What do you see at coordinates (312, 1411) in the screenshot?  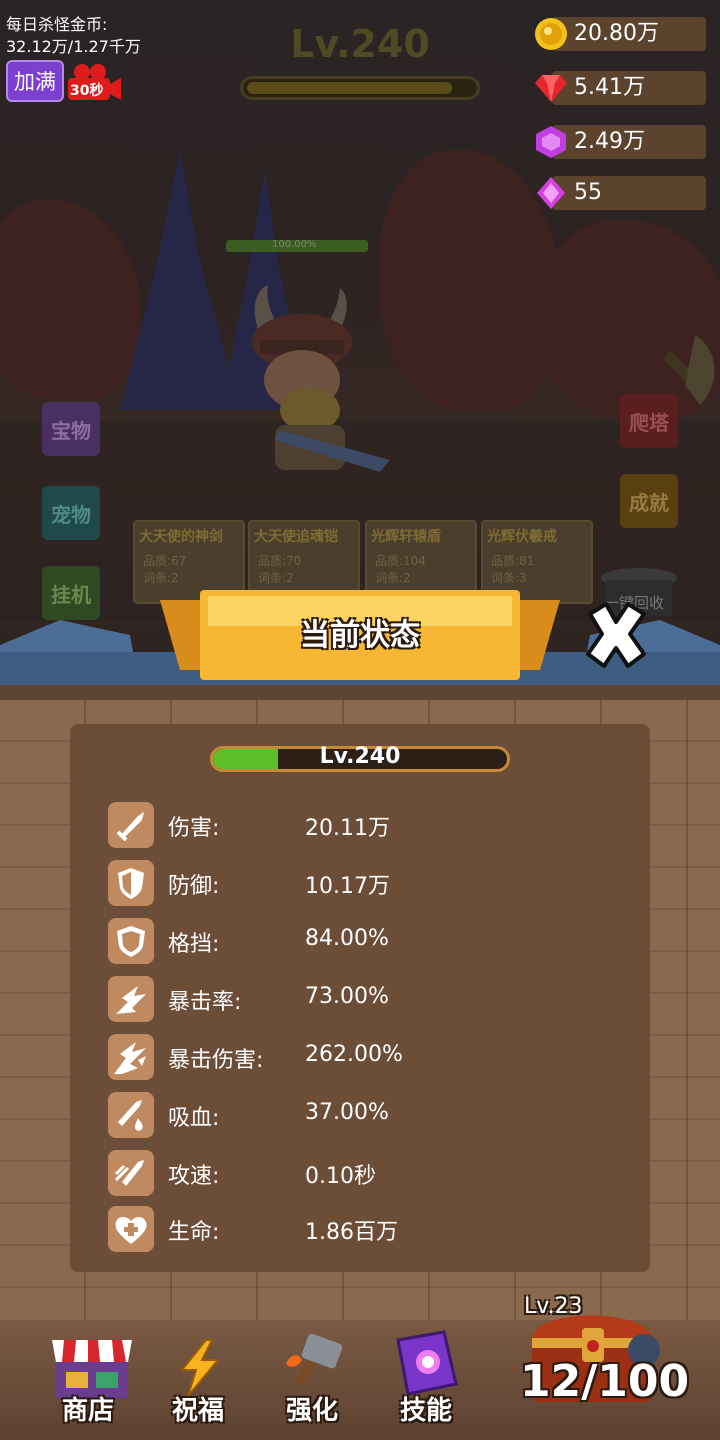 I see `nav-enhance-label: 强化` at bounding box center [312, 1411].